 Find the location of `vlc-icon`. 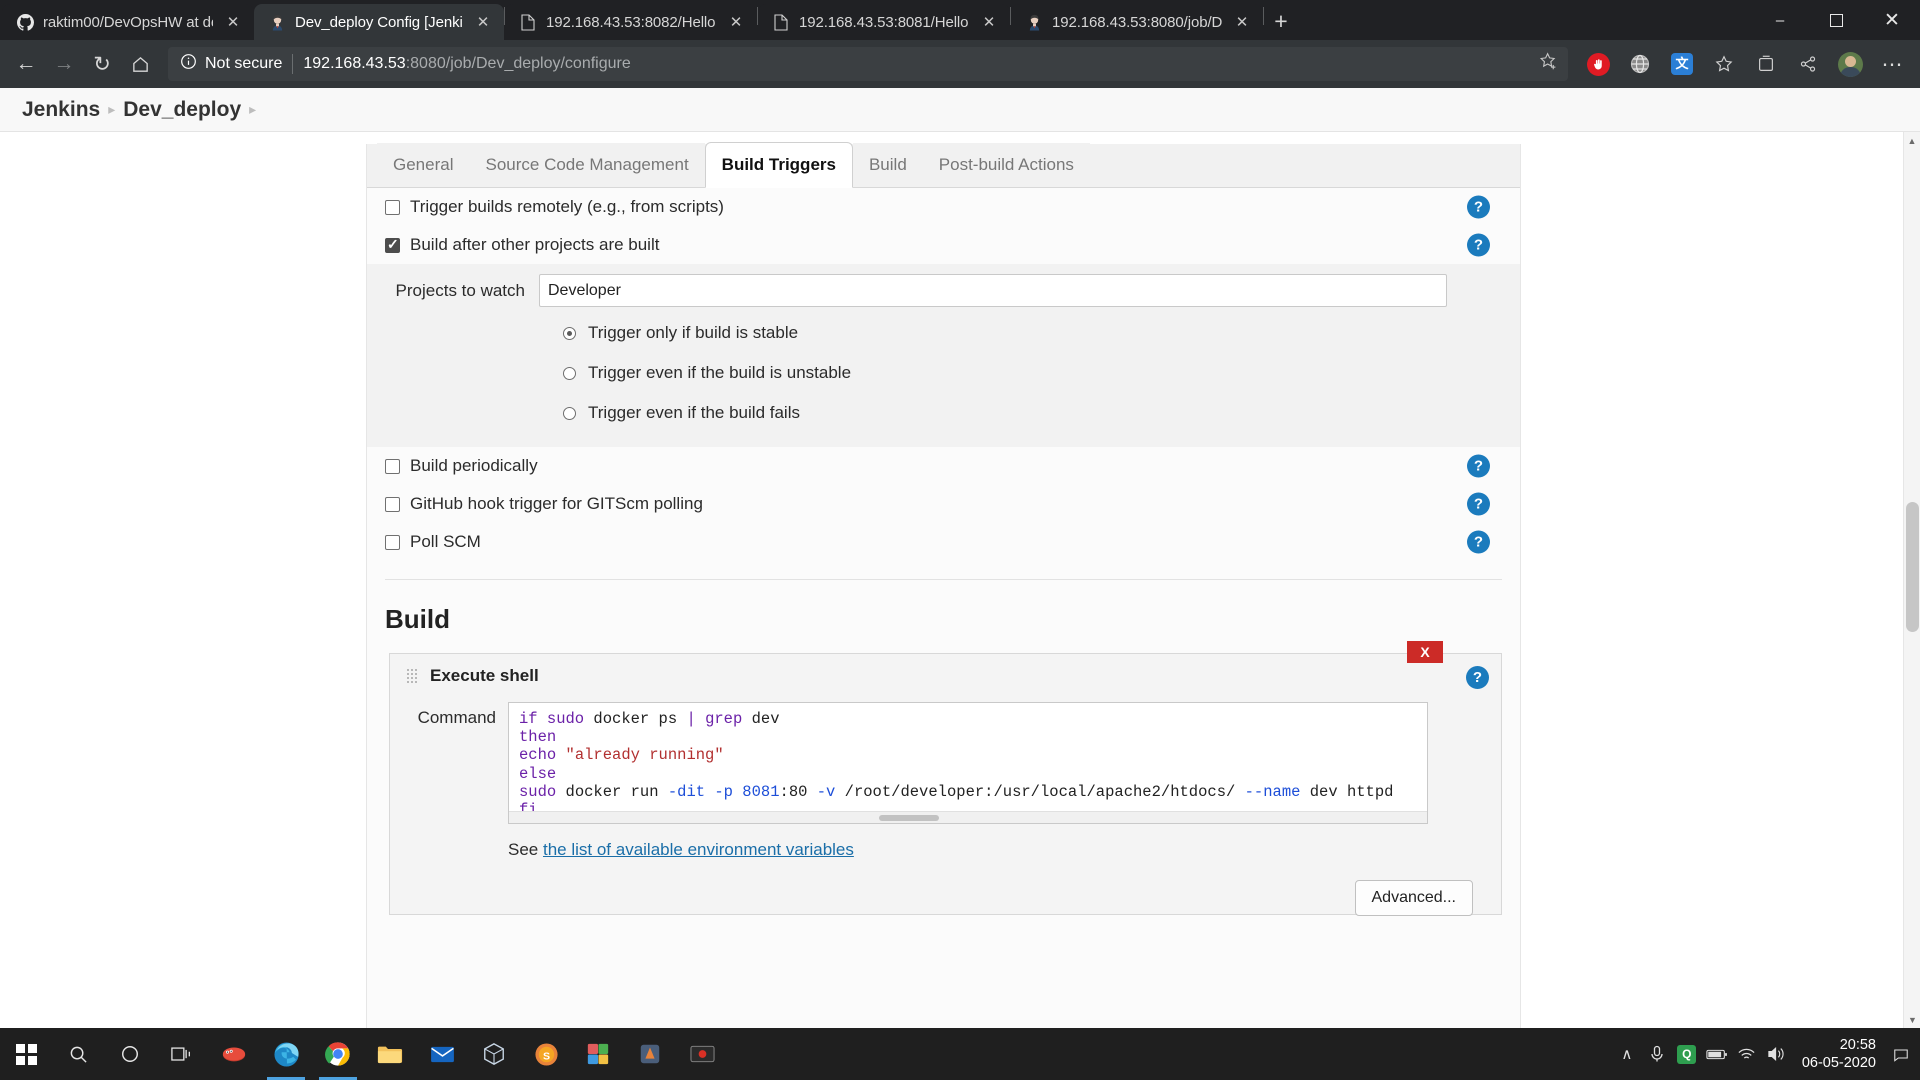

vlc-icon is located at coordinates (650, 1054).